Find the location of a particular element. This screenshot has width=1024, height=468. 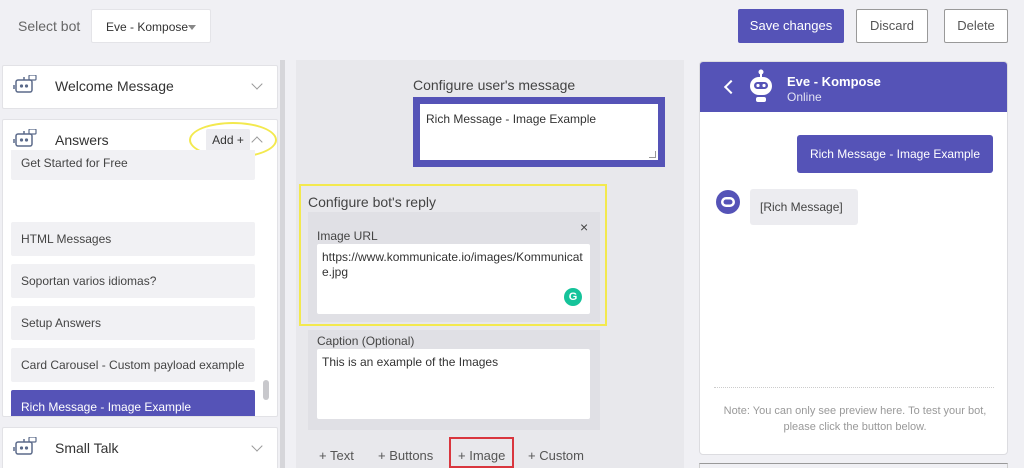

preview-header: Eve - Kompose Online is located at coordinates (853, 87).